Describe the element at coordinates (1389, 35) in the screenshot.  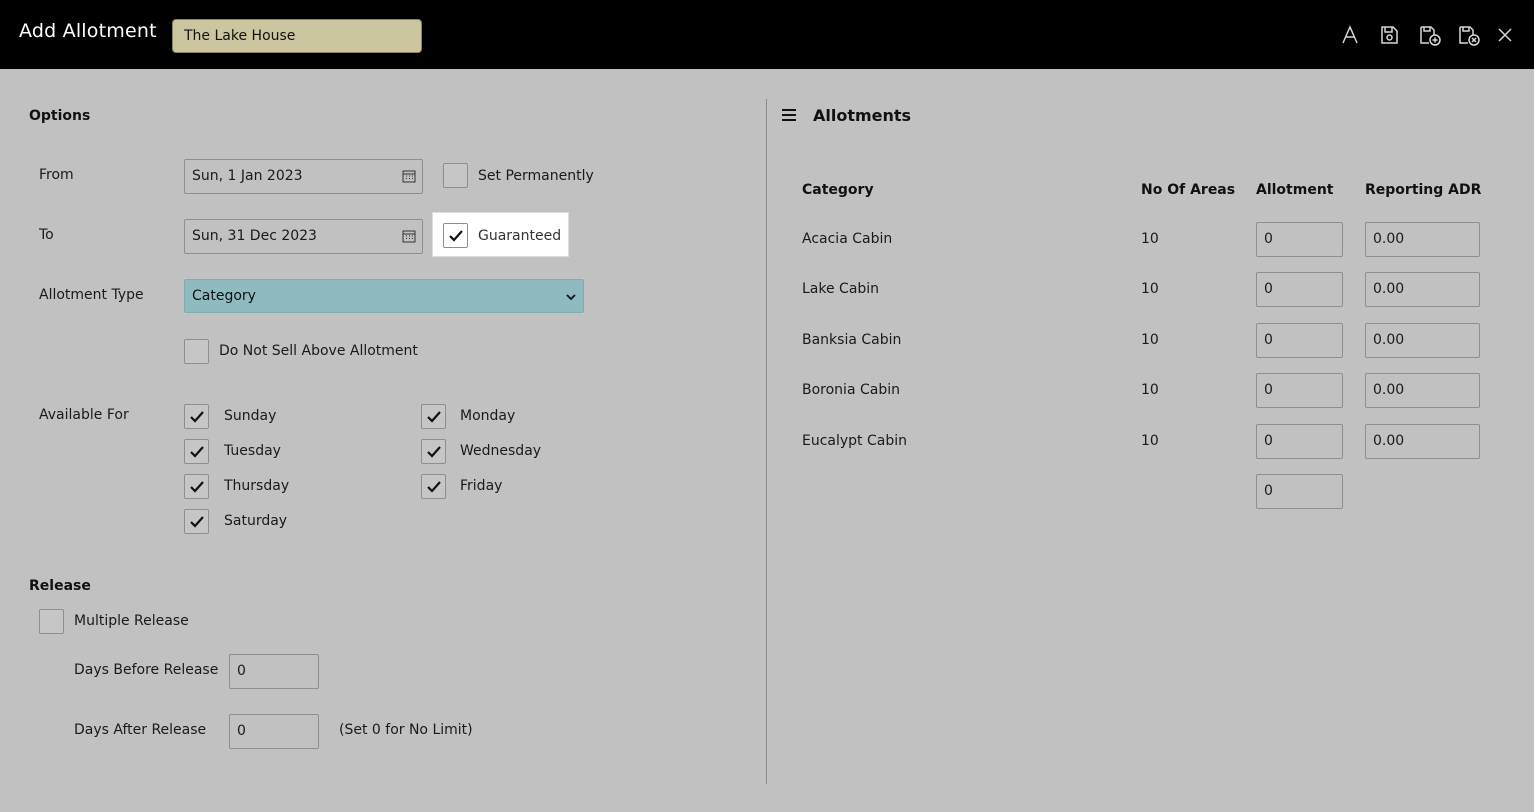
I see `save-icon` at that location.